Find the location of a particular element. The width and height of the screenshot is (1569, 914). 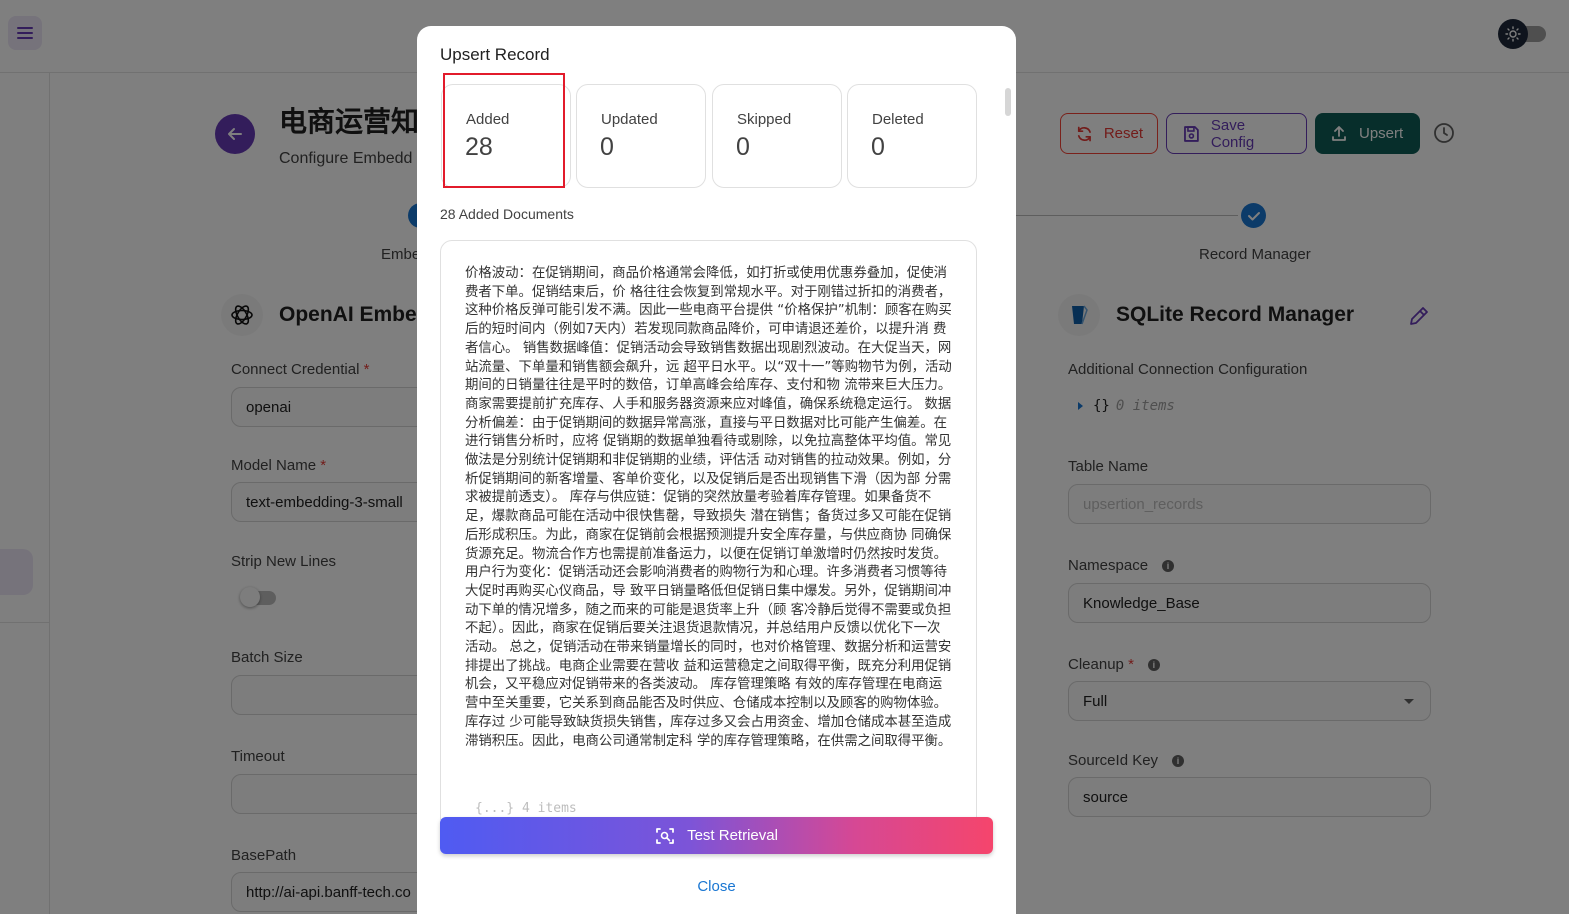

dialog-title: Upsert Record is located at coordinates (495, 54).